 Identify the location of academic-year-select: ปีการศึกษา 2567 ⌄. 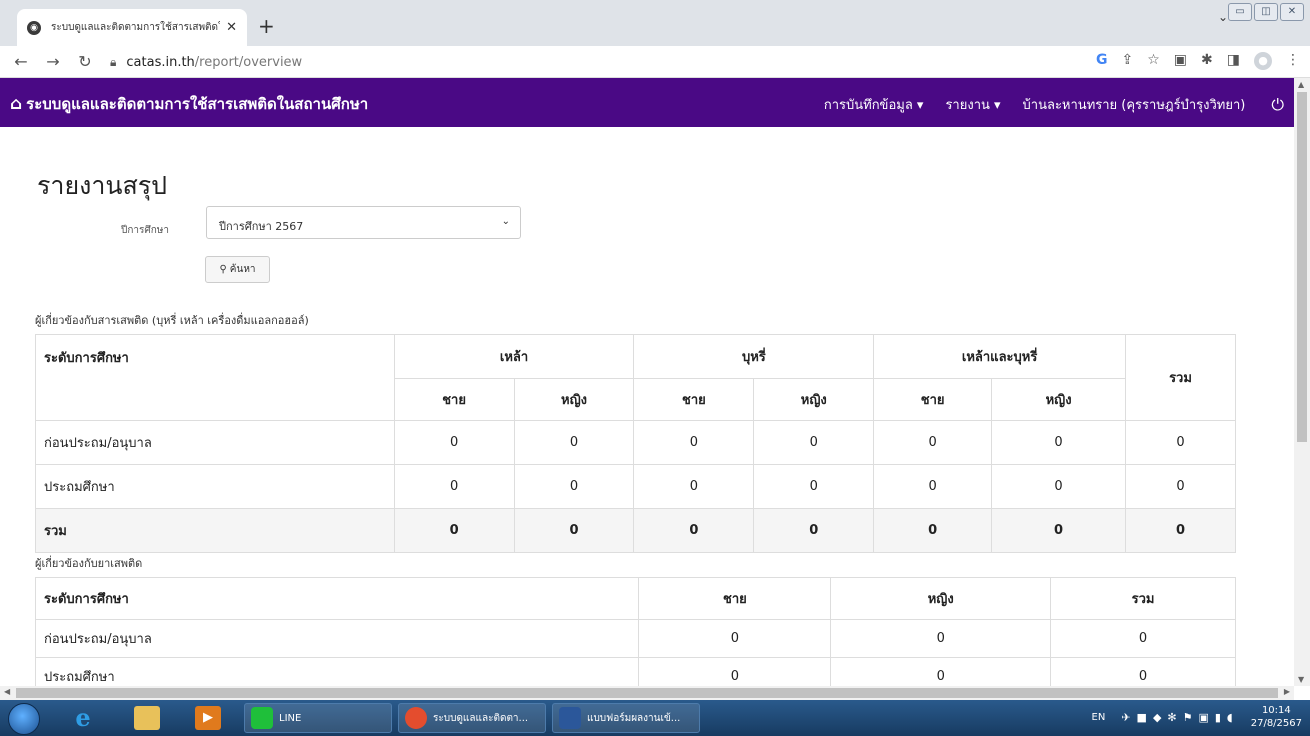
(363, 222).